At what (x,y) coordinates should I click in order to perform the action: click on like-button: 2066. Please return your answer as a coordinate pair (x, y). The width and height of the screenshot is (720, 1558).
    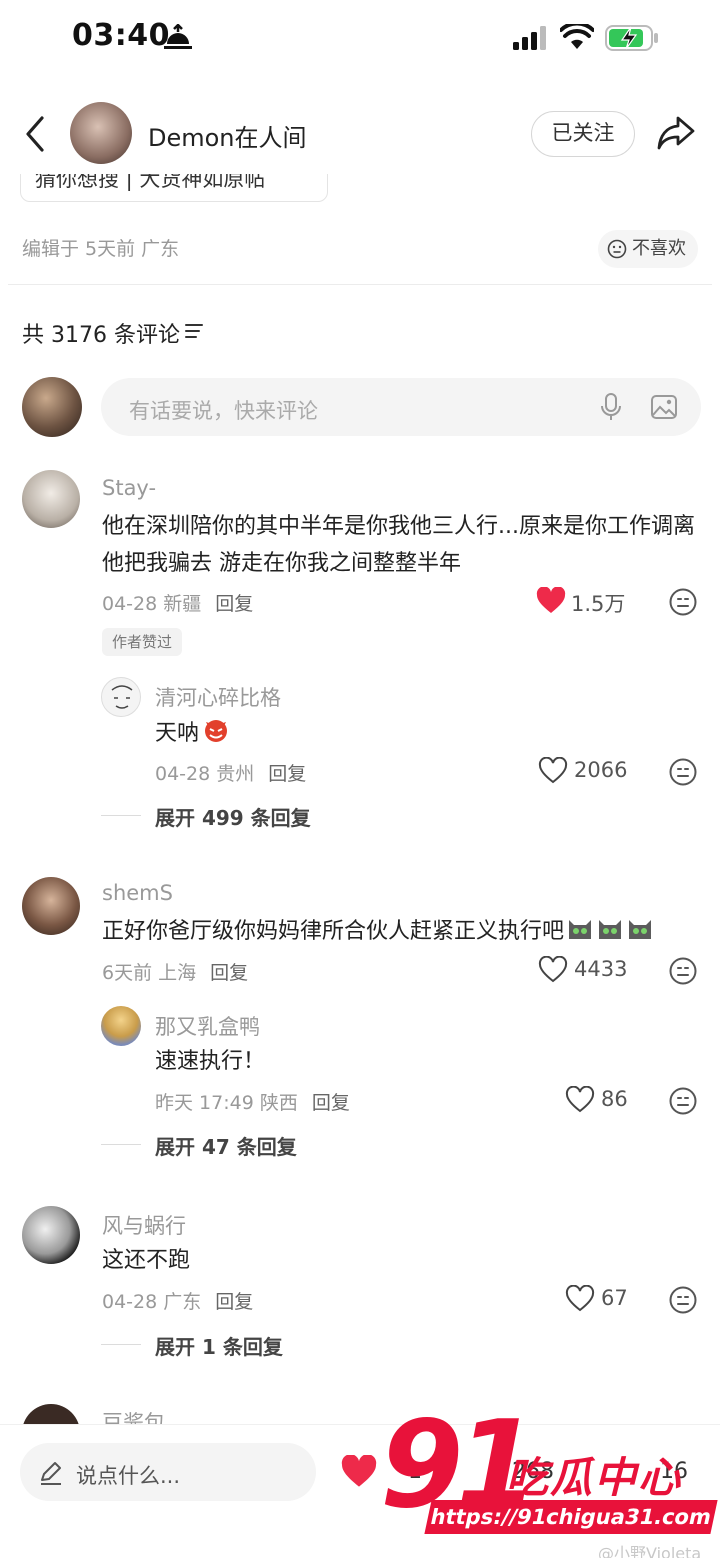
    Looking at the image, I should click on (588, 771).